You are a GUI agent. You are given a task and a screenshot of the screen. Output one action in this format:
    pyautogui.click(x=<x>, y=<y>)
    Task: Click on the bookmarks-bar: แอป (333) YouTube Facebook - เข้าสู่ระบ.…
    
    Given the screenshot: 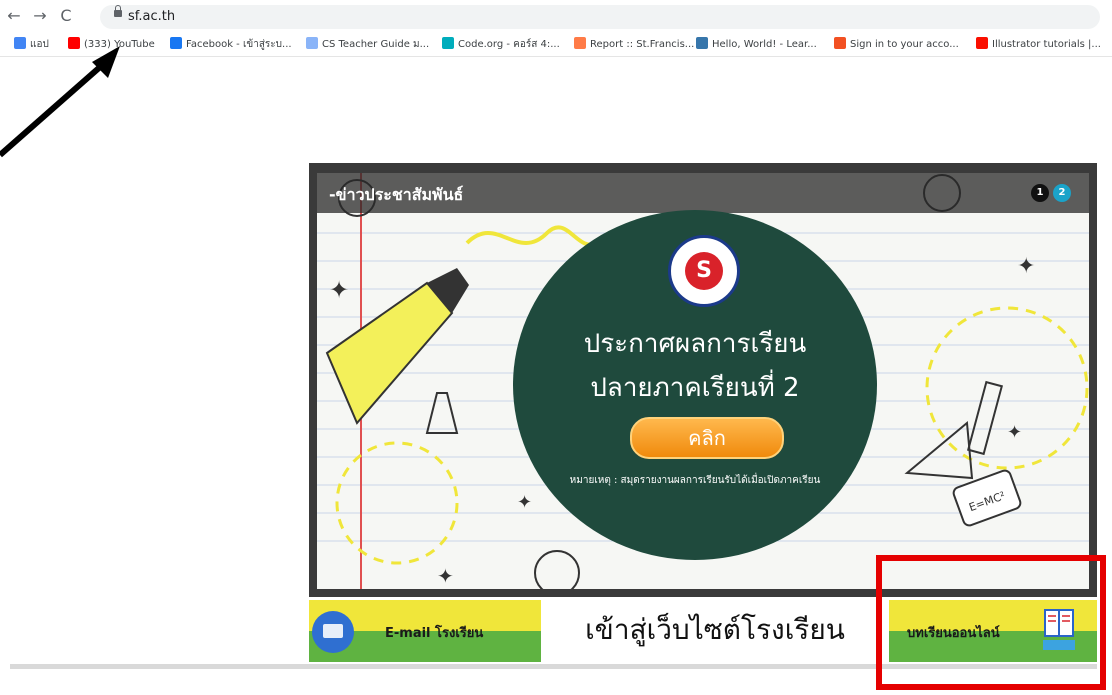 What is the action you would take?
    pyautogui.click(x=556, y=45)
    